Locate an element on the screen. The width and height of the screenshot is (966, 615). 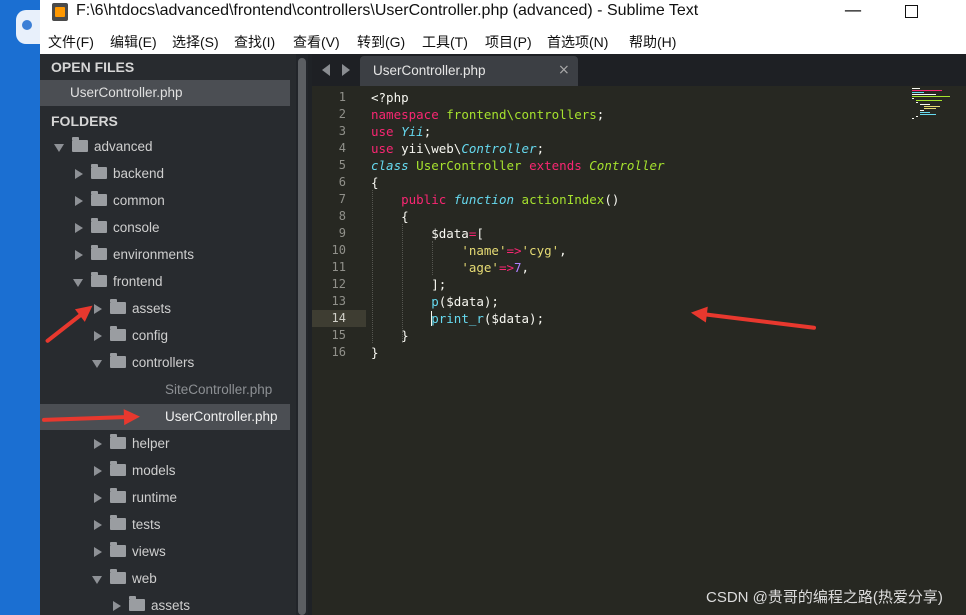
tree-folder-web: web is located at coordinates (165, 579).